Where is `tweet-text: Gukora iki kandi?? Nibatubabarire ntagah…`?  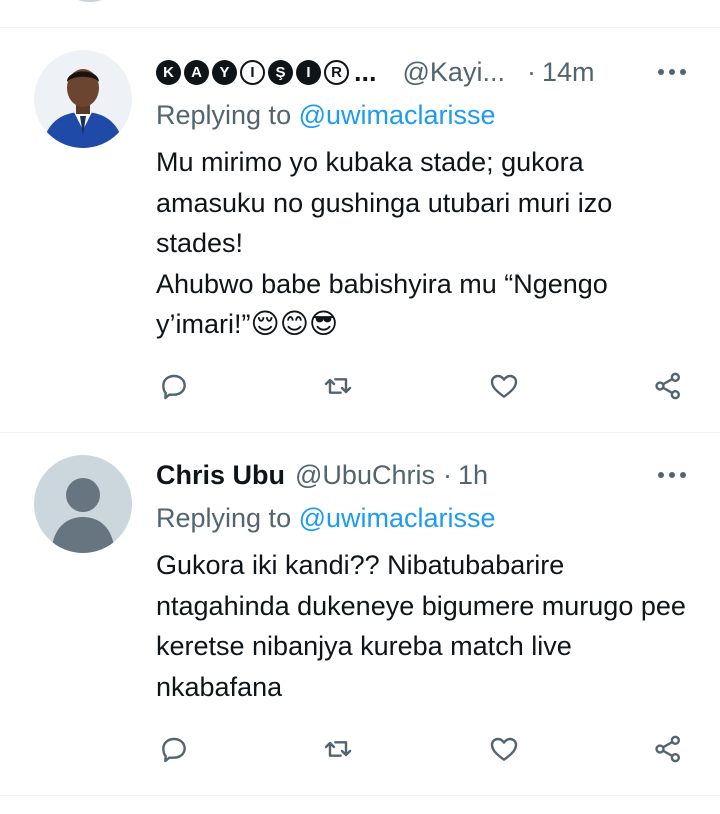 tweet-text: Gukora iki kandi?? Nibatubabarire ntagah… is located at coordinates (421, 626).